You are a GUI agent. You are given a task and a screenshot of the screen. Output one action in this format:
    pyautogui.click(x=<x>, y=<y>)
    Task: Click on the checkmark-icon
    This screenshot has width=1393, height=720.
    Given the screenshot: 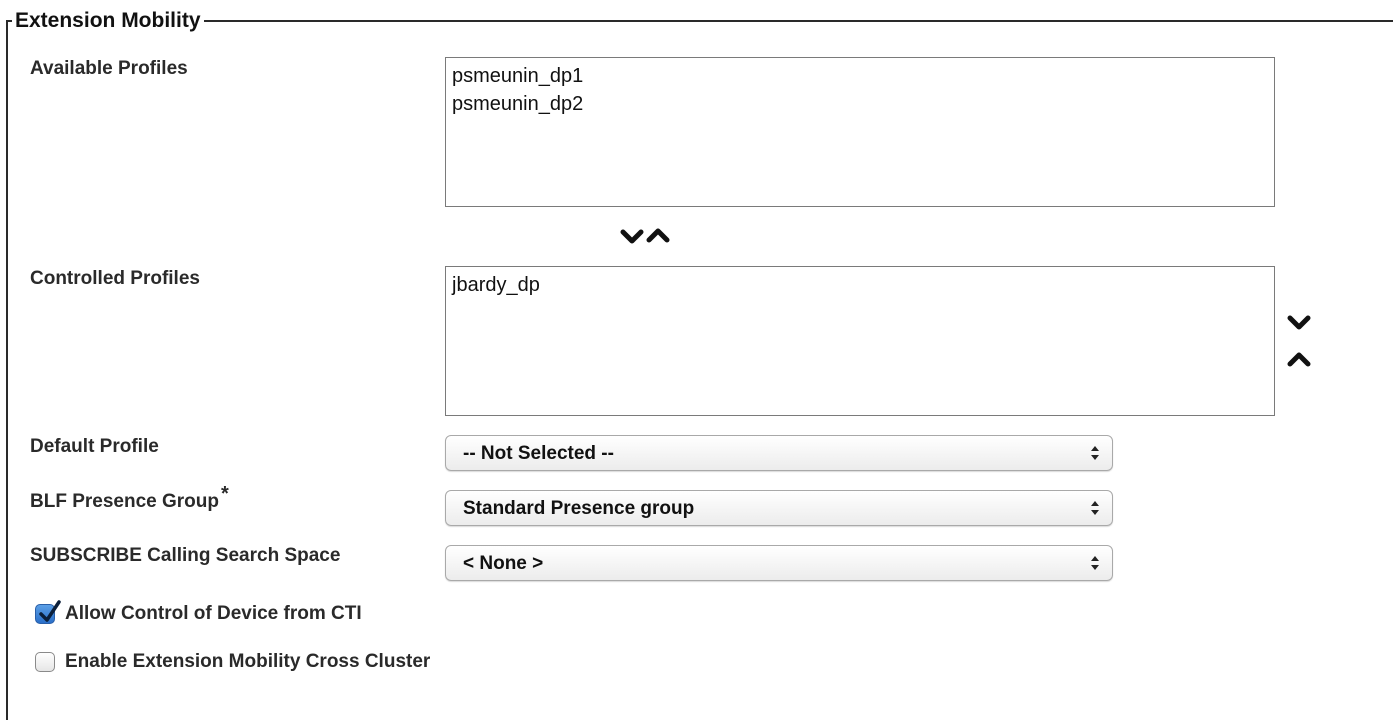 What is the action you would take?
    pyautogui.click(x=50, y=611)
    